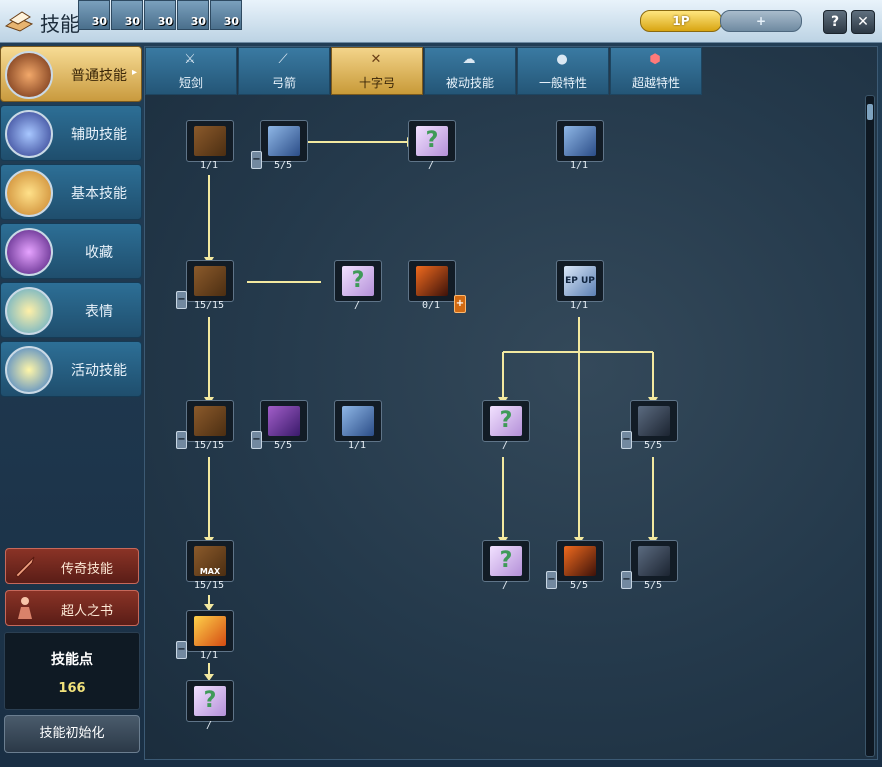 This screenshot has height=767, width=882. What do you see at coordinates (29, 134) in the screenshot?
I see `star-burst-icon` at bounding box center [29, 134].